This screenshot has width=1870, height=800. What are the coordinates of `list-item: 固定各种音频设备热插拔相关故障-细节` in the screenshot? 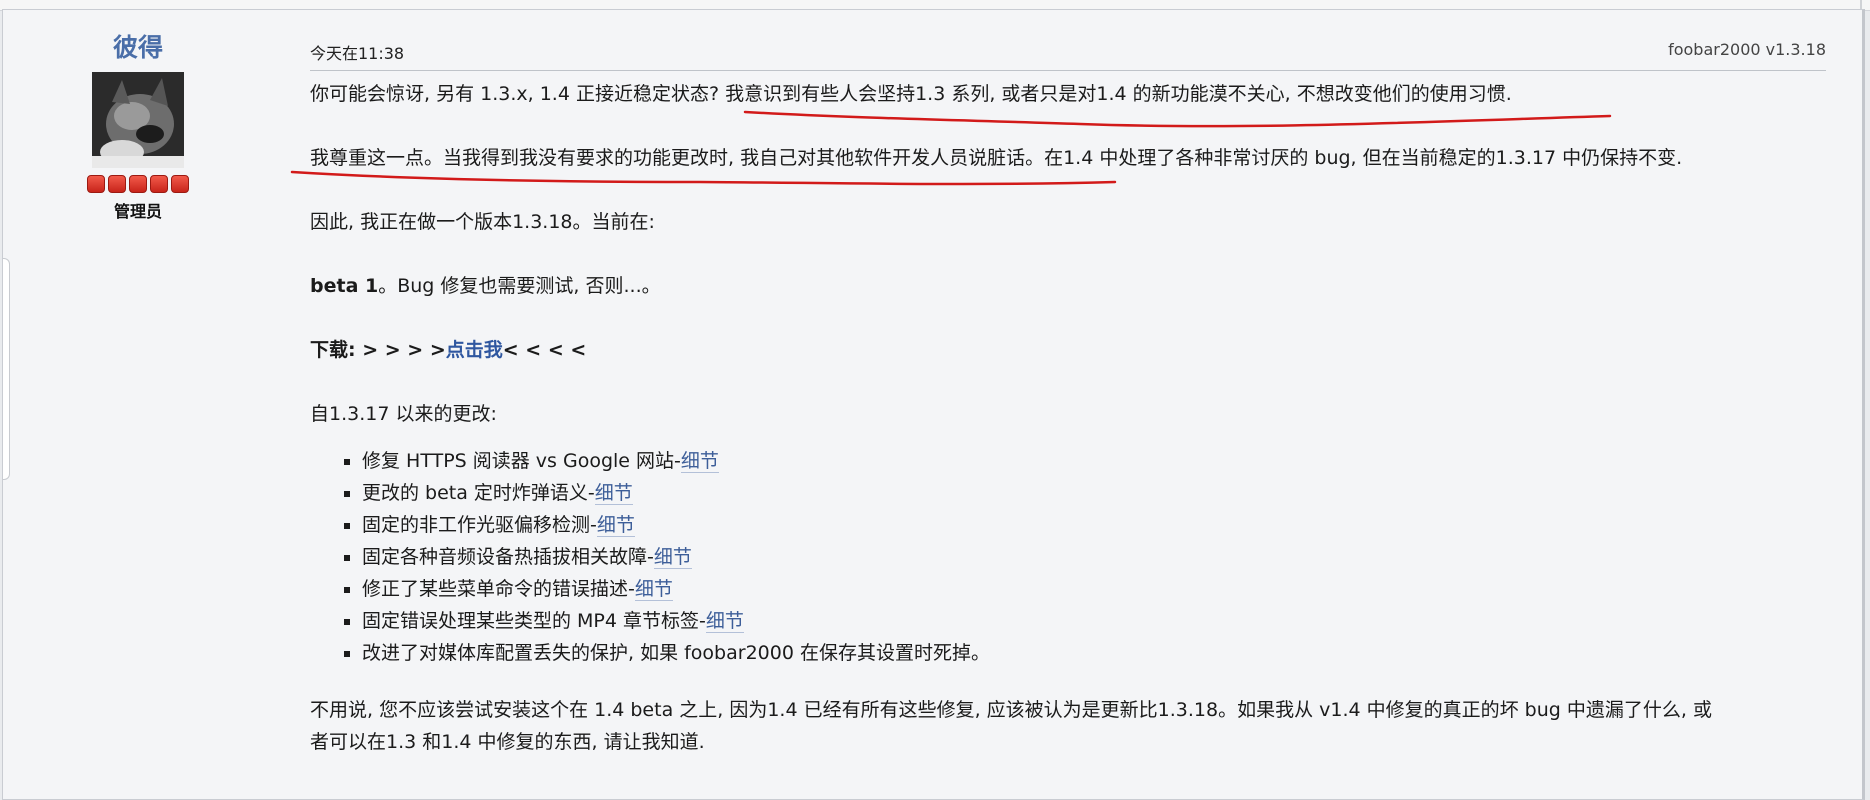 It's located at (676, 557).